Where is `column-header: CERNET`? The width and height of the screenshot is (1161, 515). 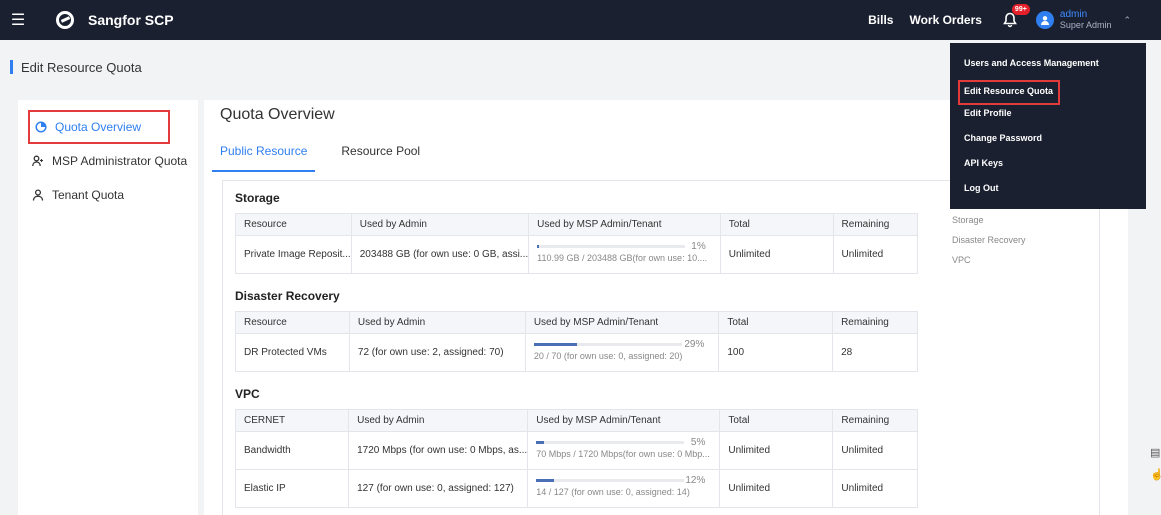 column-header: CERNET is located at coordinates (292, 420).